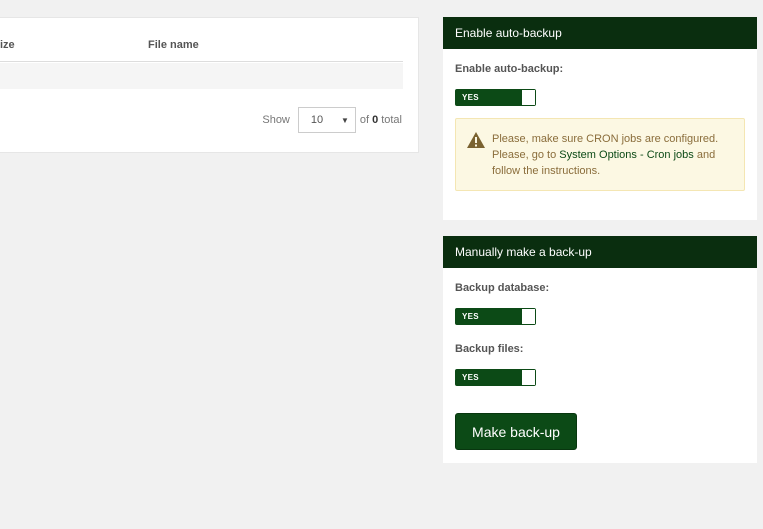  What do you see at coordinates (7, 45) in the screenshot?
I see `column-header-size: ize` at bounding box center [7, 45].